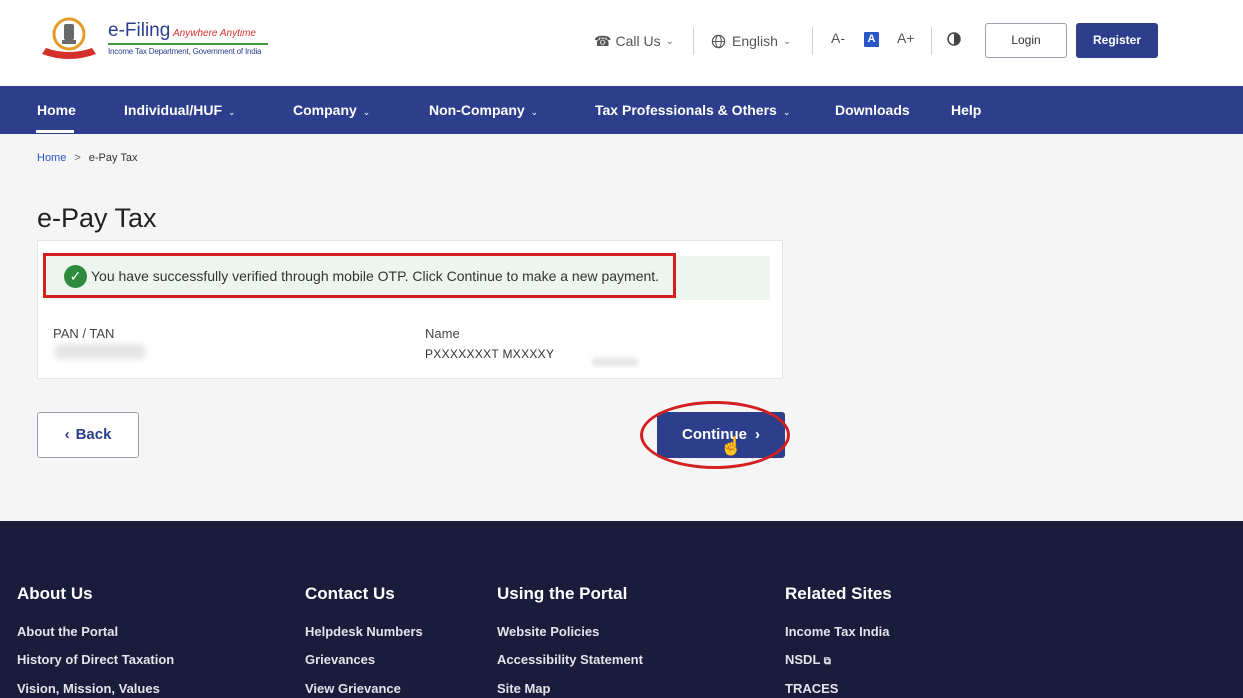 The width and height of the screenshot is (1243, 698). What do you see at coordinates (731, 446) in the screenshot?
I see `hand-cursor-icon: ☝` at bounding box center [731, 446].